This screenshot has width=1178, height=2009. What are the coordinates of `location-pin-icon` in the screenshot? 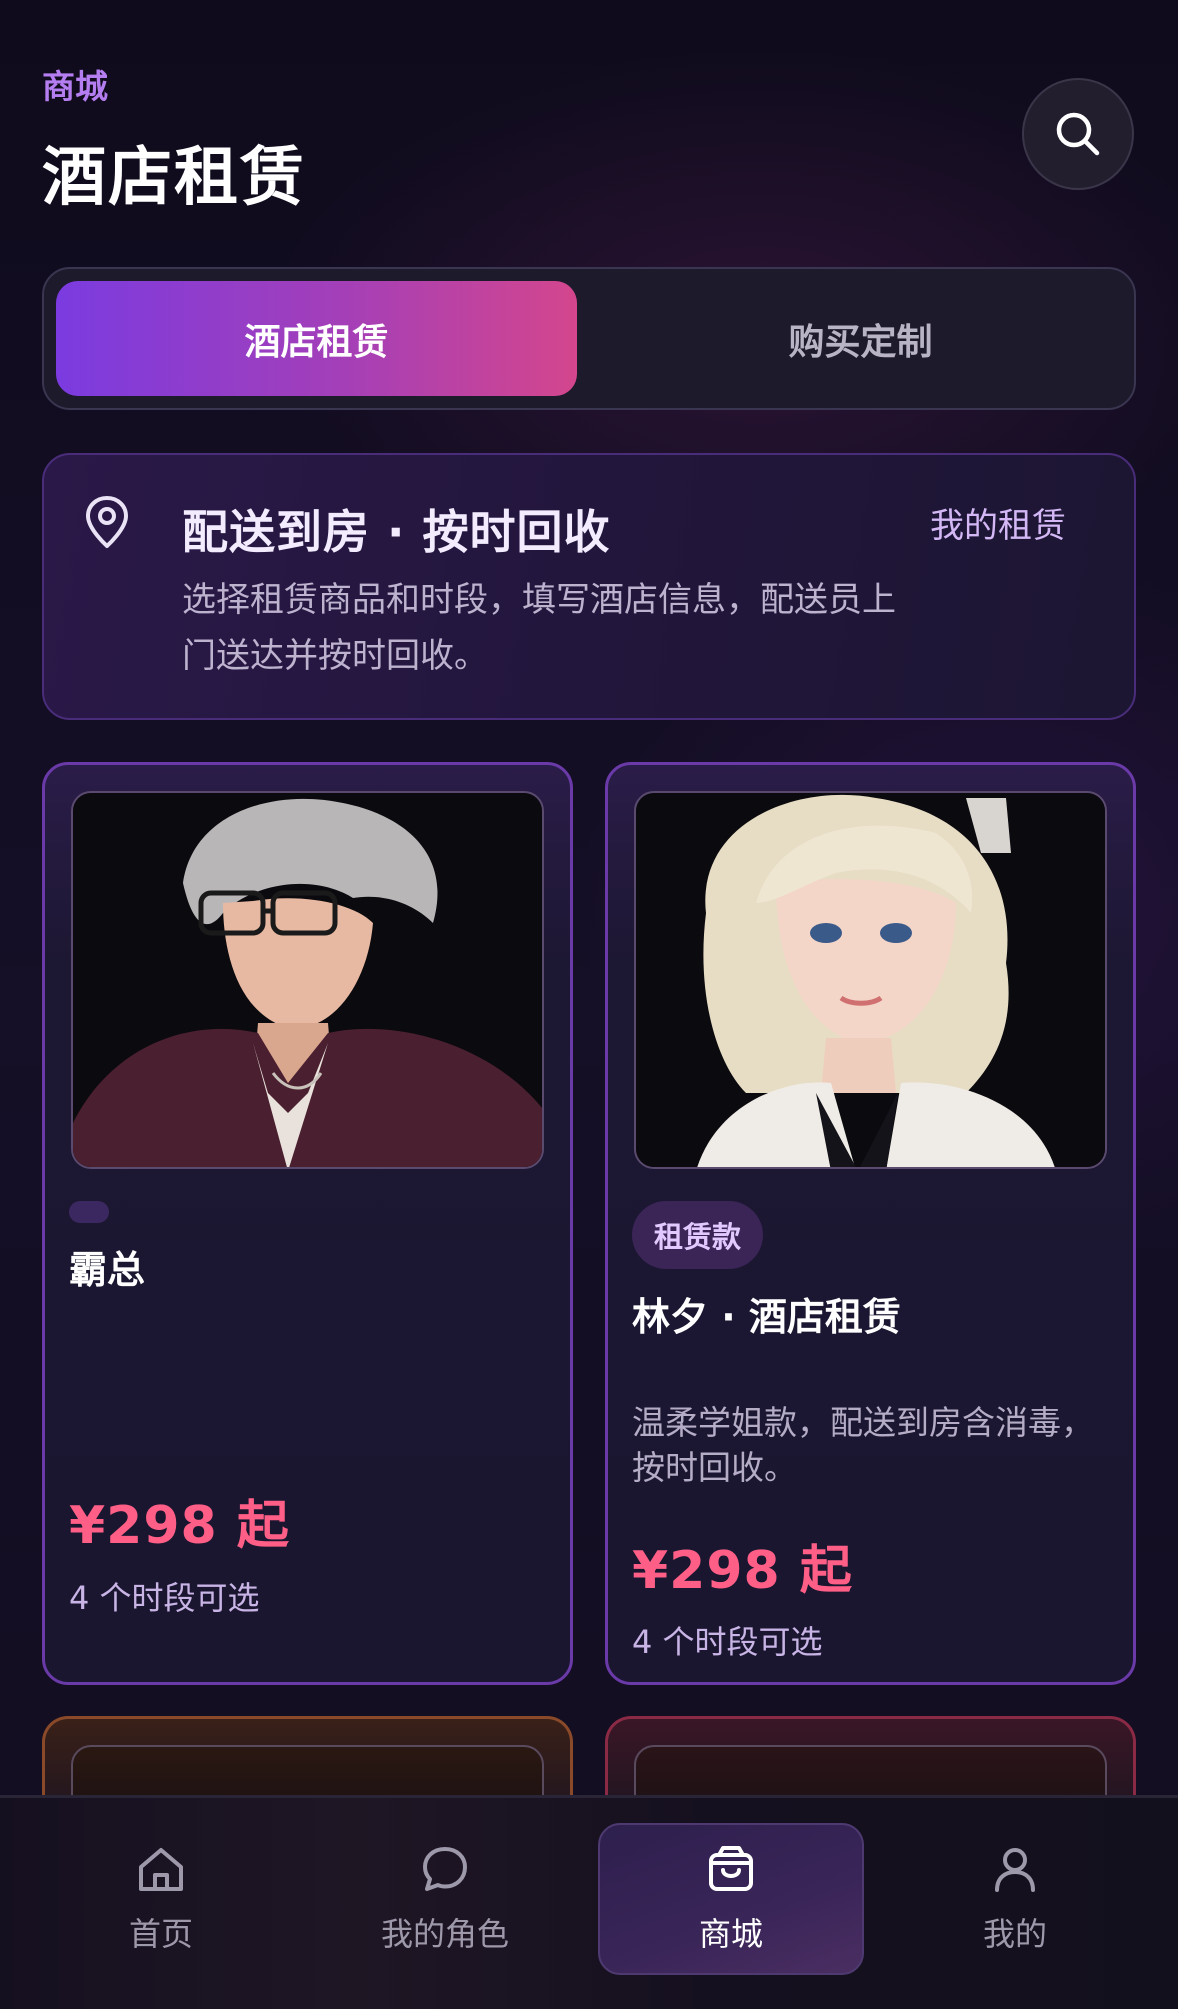 It's located at (107, 522).